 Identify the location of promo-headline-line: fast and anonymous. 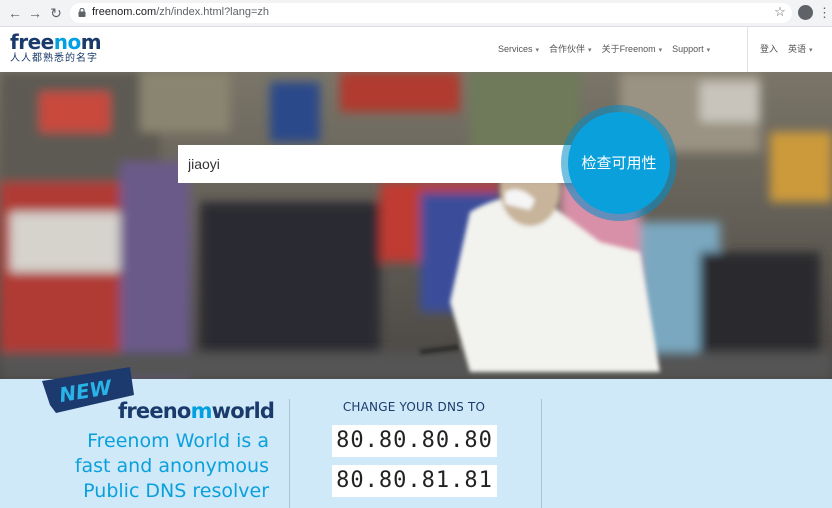
(171, 466).